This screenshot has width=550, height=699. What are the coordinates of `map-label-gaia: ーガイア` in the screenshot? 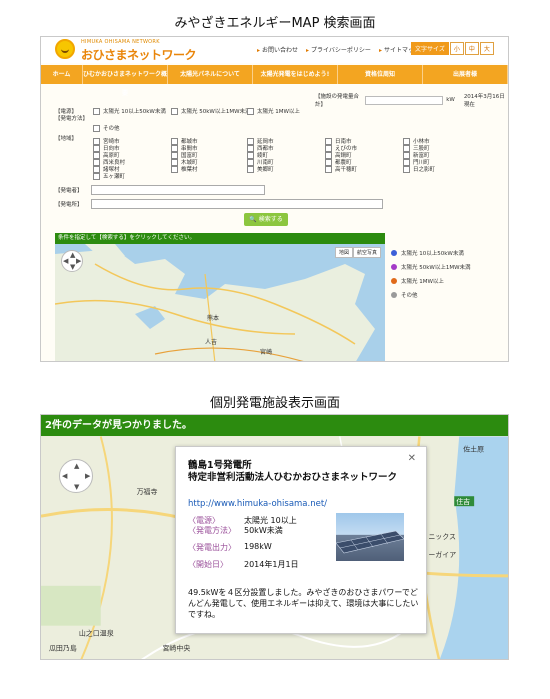 It's located at (442, 554).